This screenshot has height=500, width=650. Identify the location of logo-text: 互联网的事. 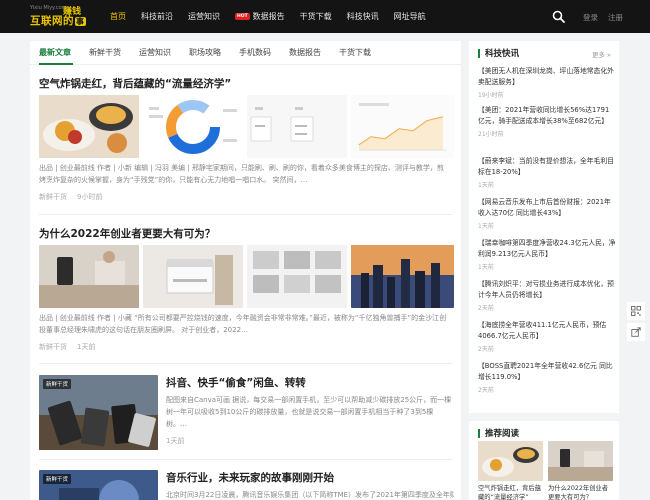
(58, 21).